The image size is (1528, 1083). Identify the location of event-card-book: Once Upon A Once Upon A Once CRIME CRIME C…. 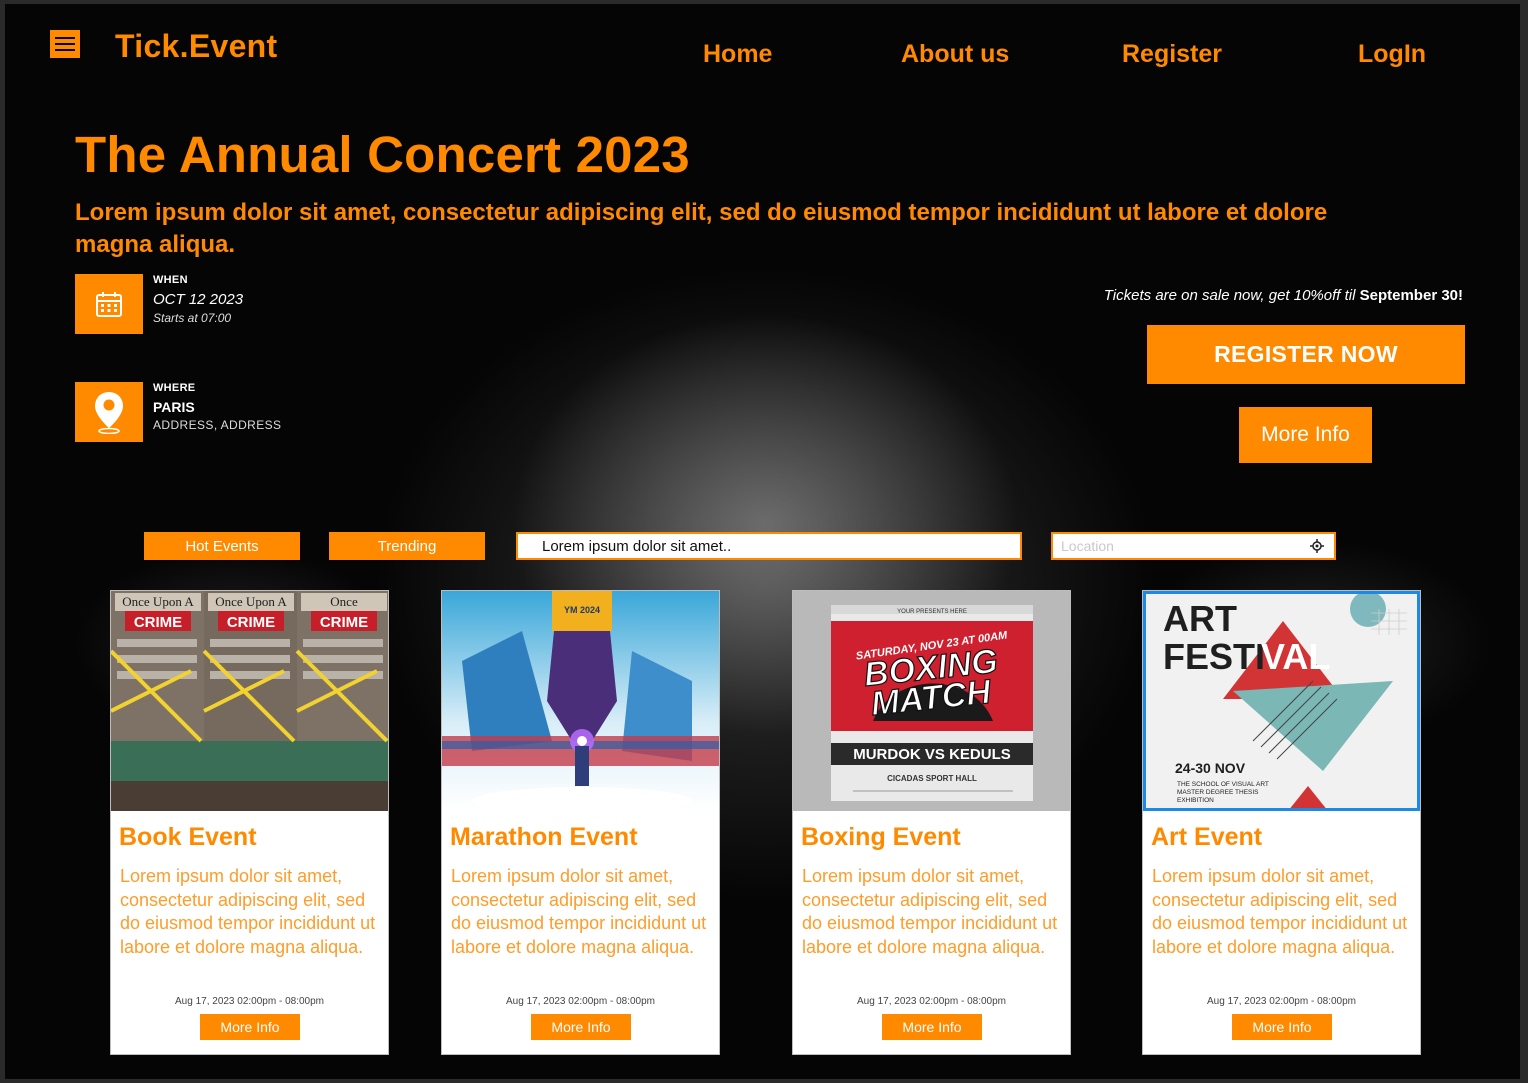
(249, 822).